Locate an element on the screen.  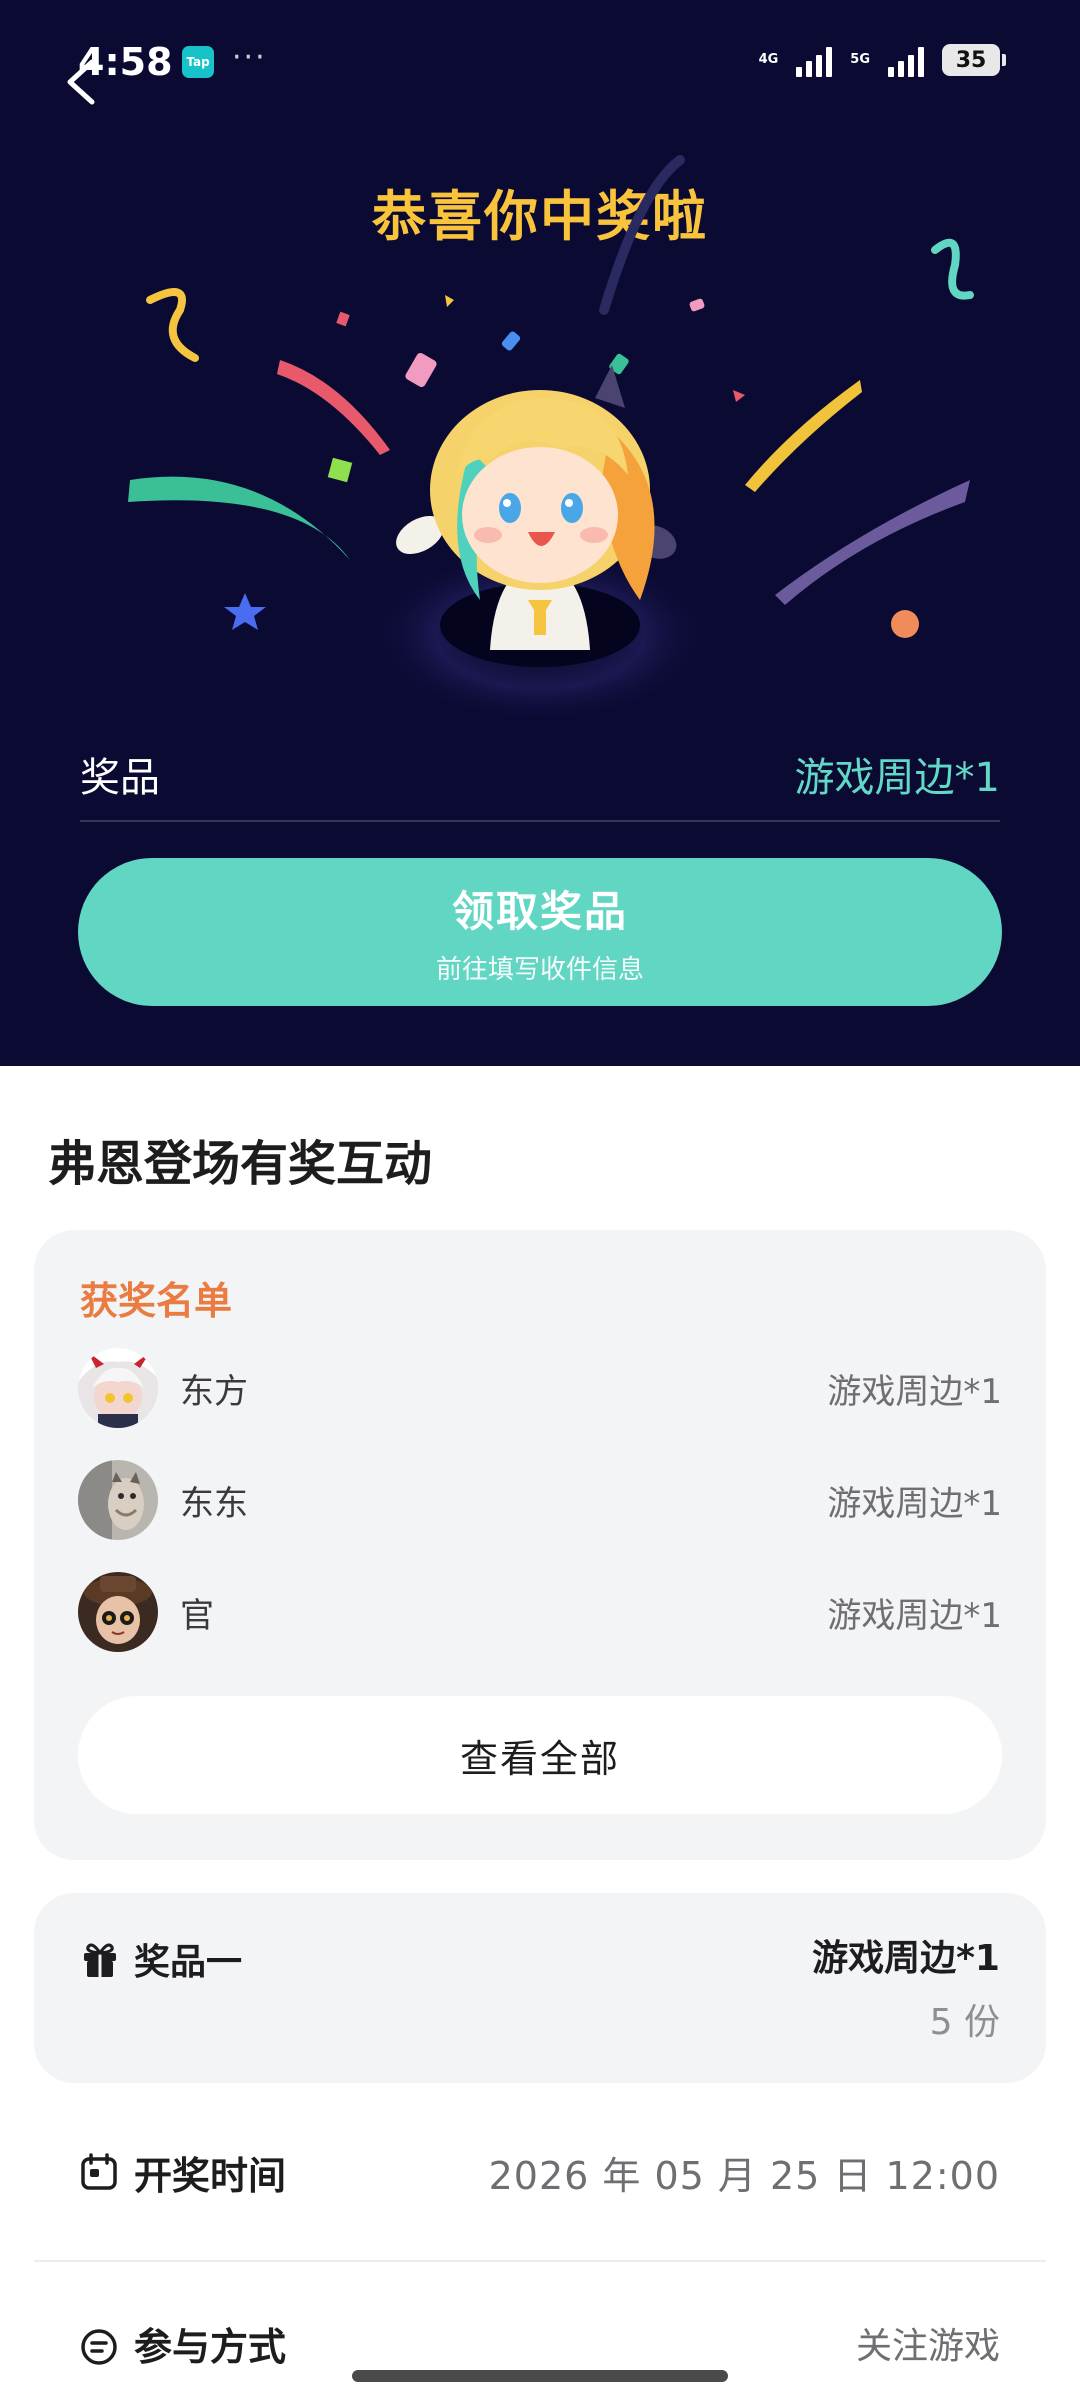
claim-prize-button: 领取奖品 前往填写收件信息 is located at coordinates (540, 932).